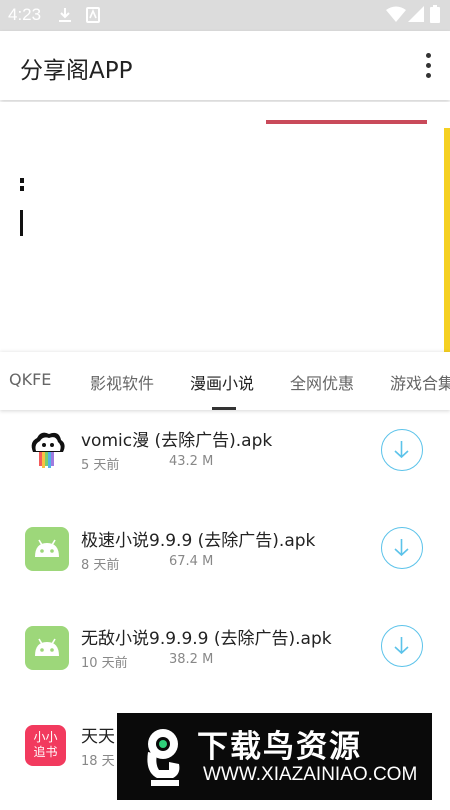 The image size is (450, 810). Describe the element at coordinates (322, 382) in the screenshot. I see `tab-deals: 全网优惠` at that location.